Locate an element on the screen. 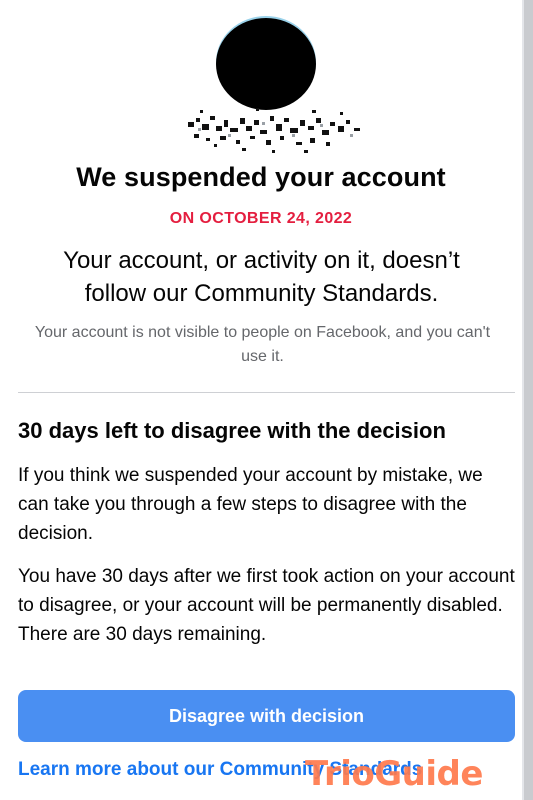  redacted-name-scribble is located at coordinates (274, 130).